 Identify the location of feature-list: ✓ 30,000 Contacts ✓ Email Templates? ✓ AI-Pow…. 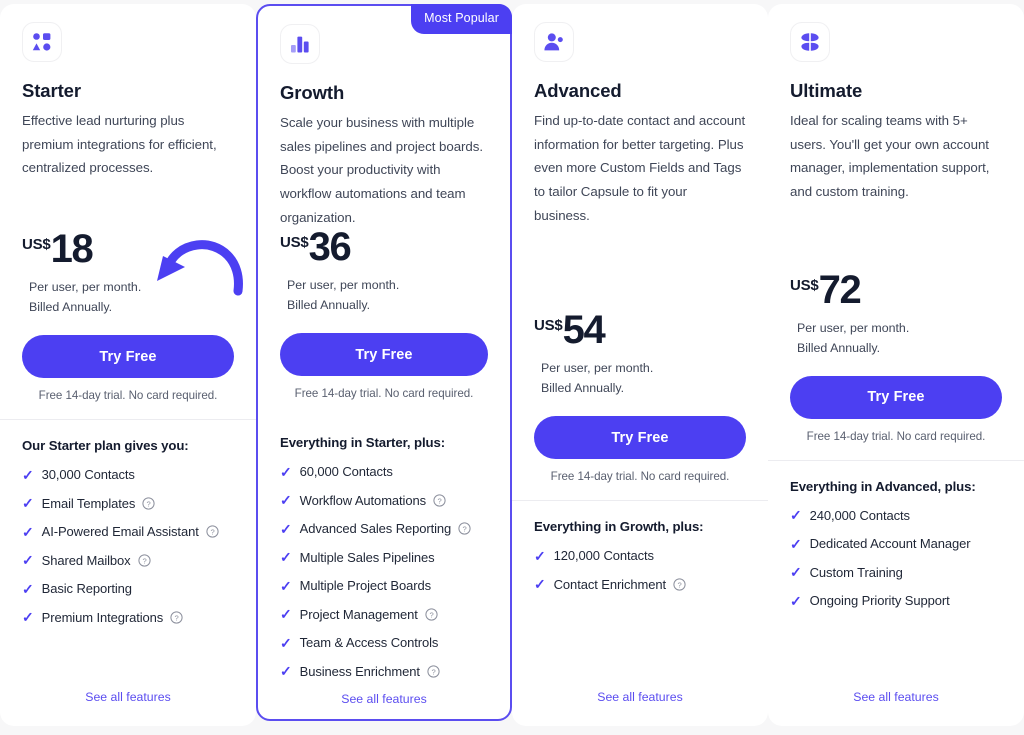
(128, 552).